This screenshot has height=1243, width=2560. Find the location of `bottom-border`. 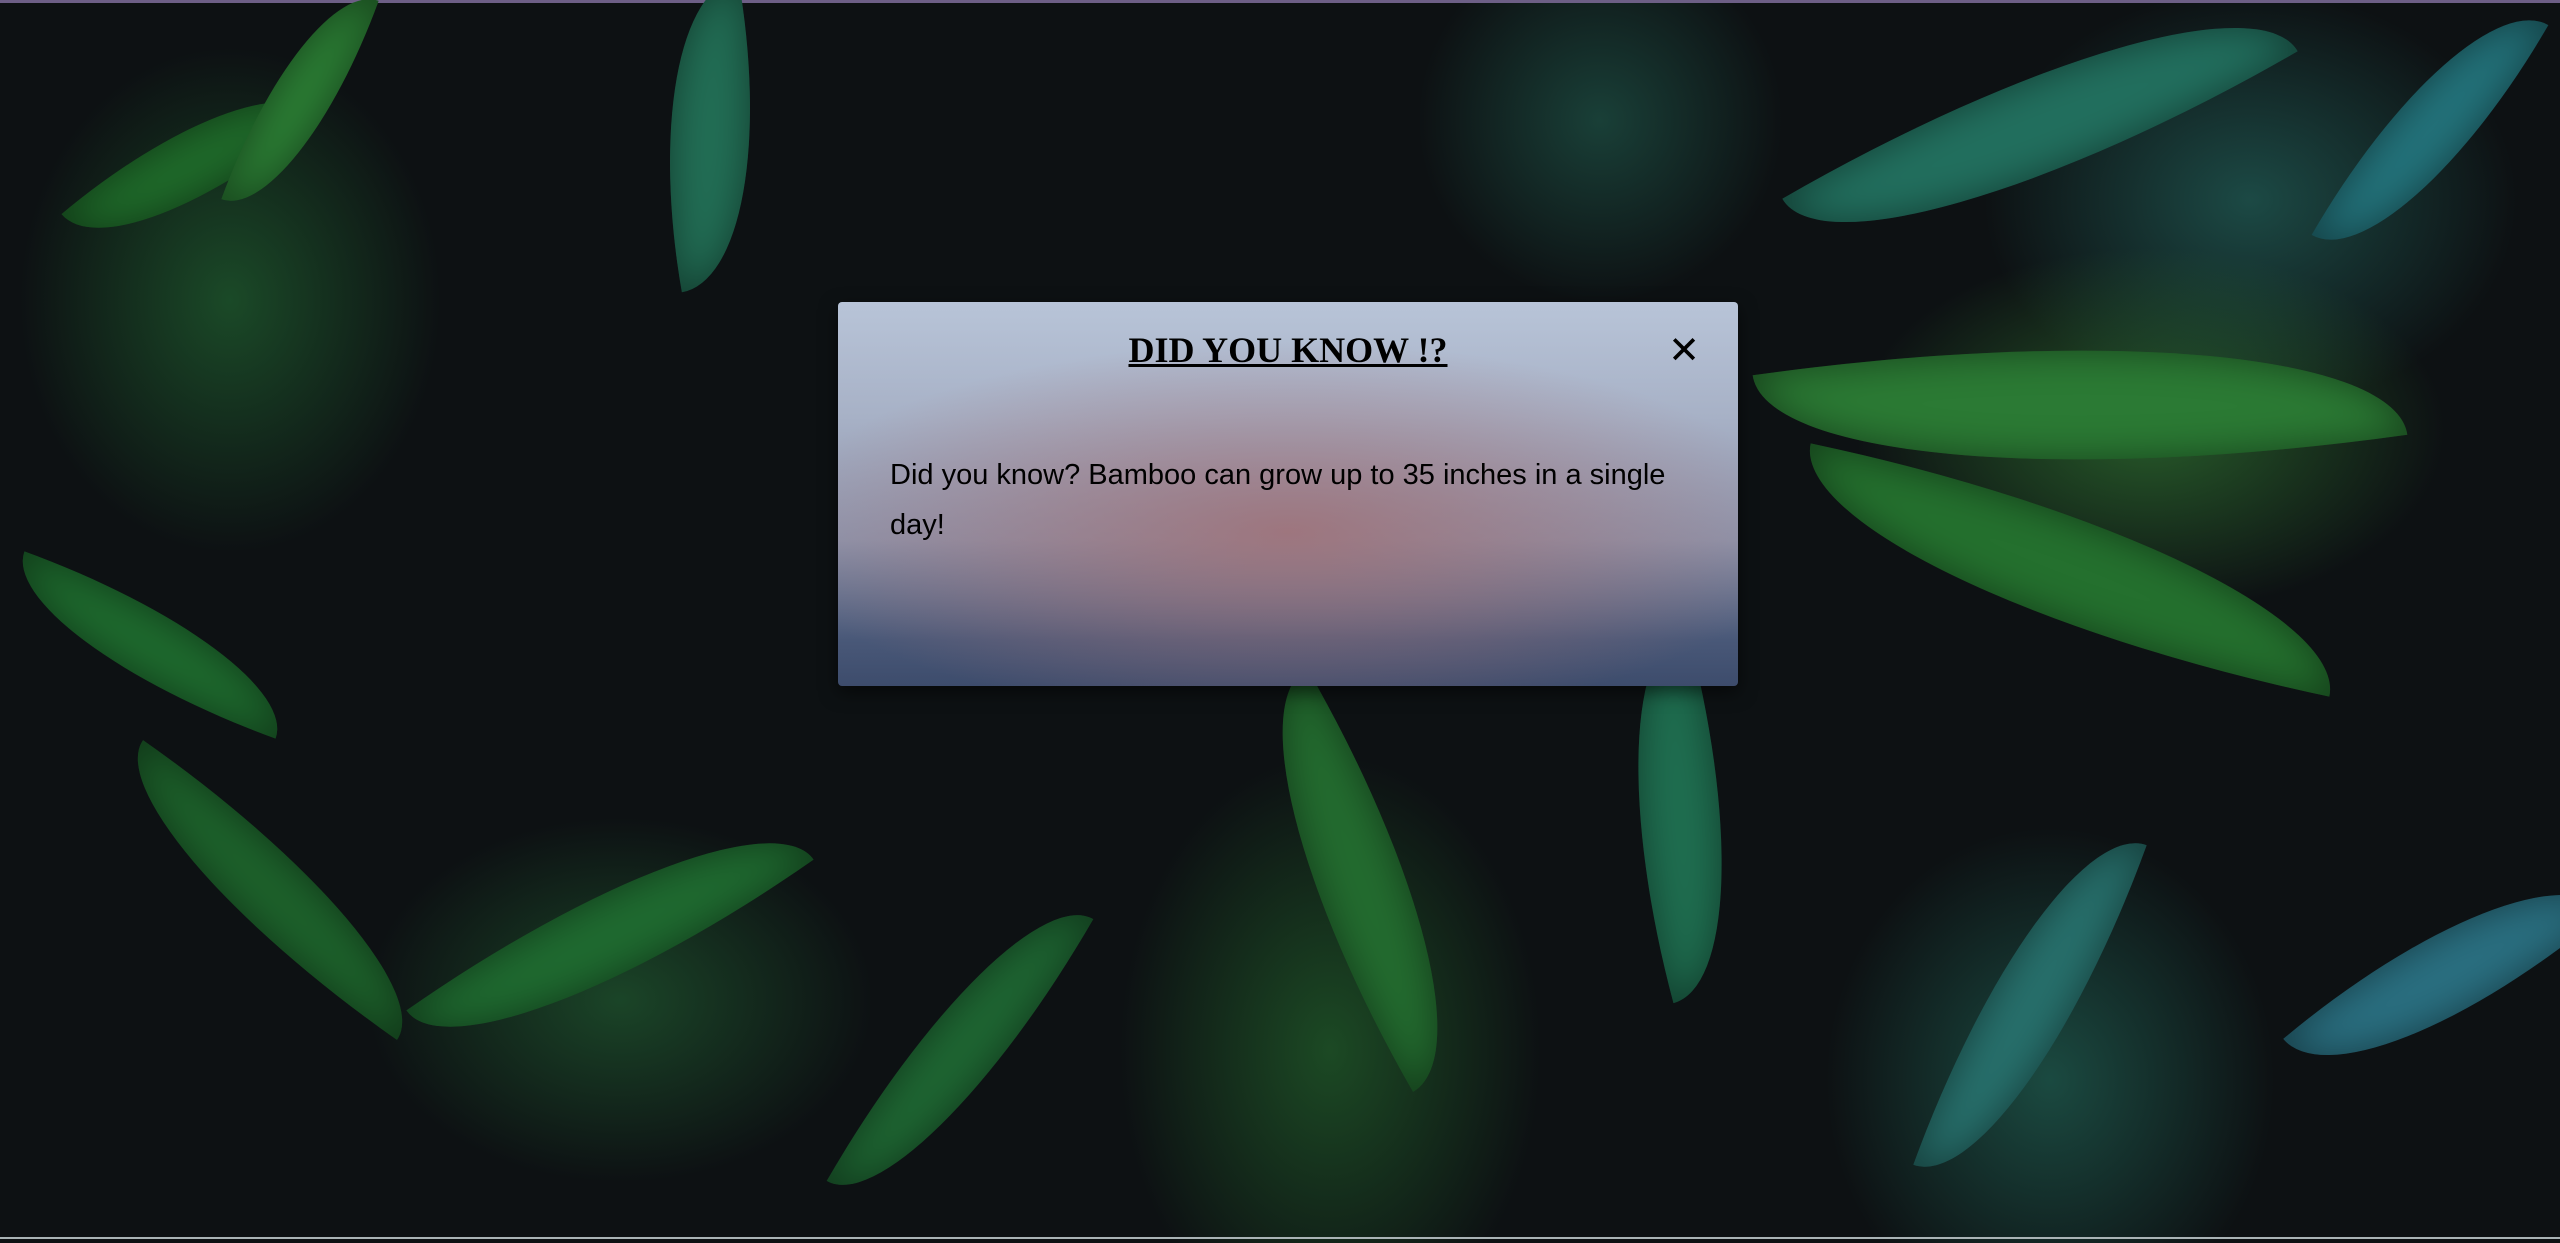

bottom-border is located at coordinates (1280, 1238).